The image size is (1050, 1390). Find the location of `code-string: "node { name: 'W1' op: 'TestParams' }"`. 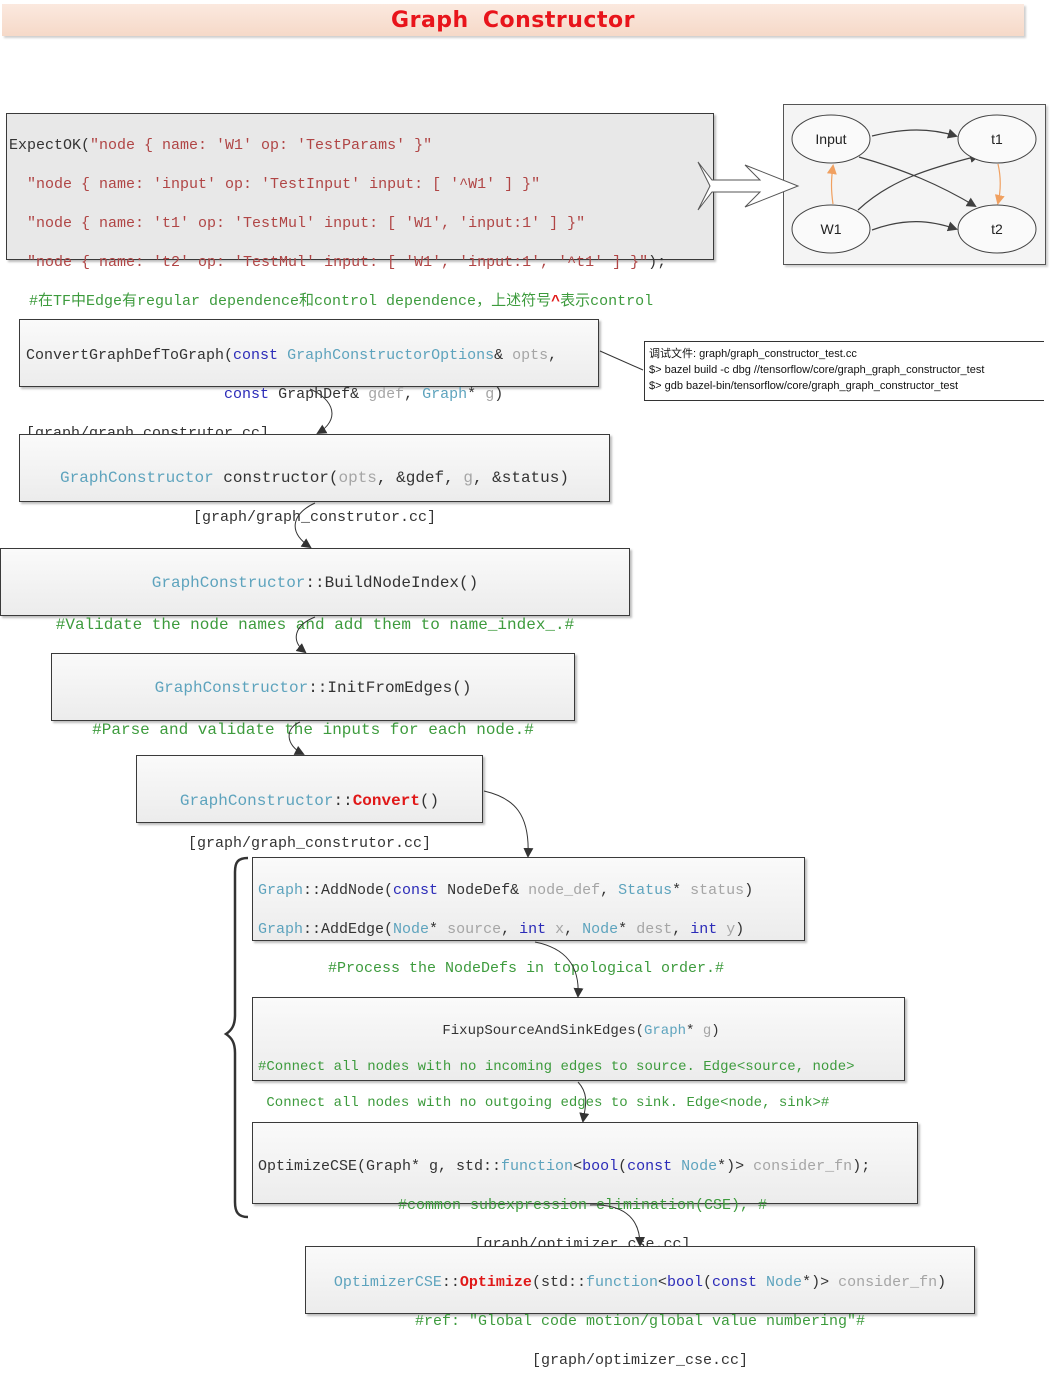

code-string: "node { name: 'W1' op: 'TestParams' }" is located at coordinates (261, 145).